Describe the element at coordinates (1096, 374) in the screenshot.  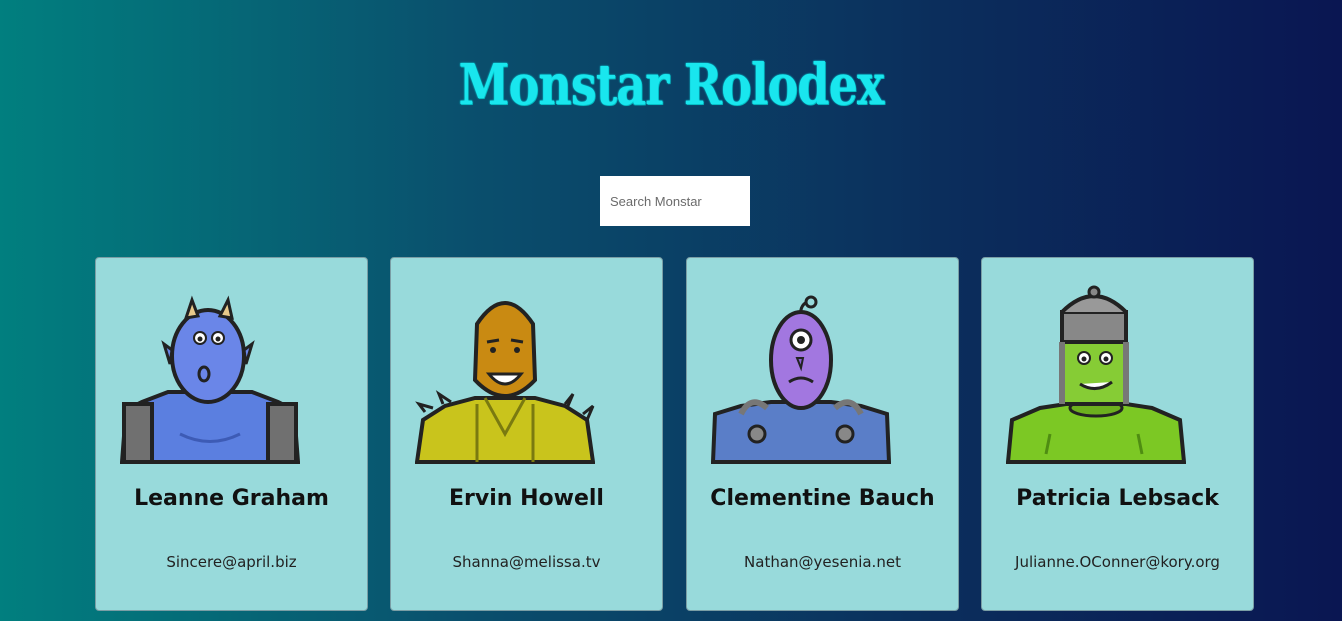
I see `green-helmet-monster-avatar` at that location.